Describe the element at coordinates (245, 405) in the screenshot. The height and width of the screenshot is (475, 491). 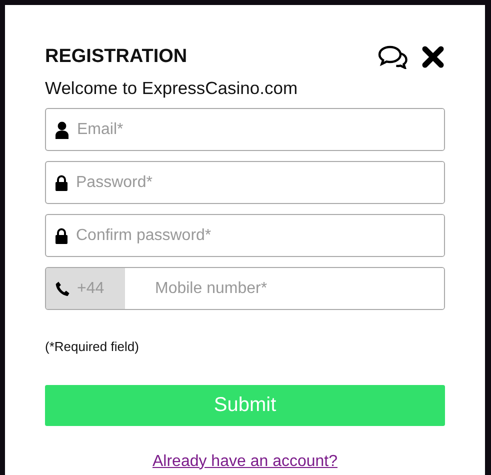
I see `submit-button: Submit` at that location.